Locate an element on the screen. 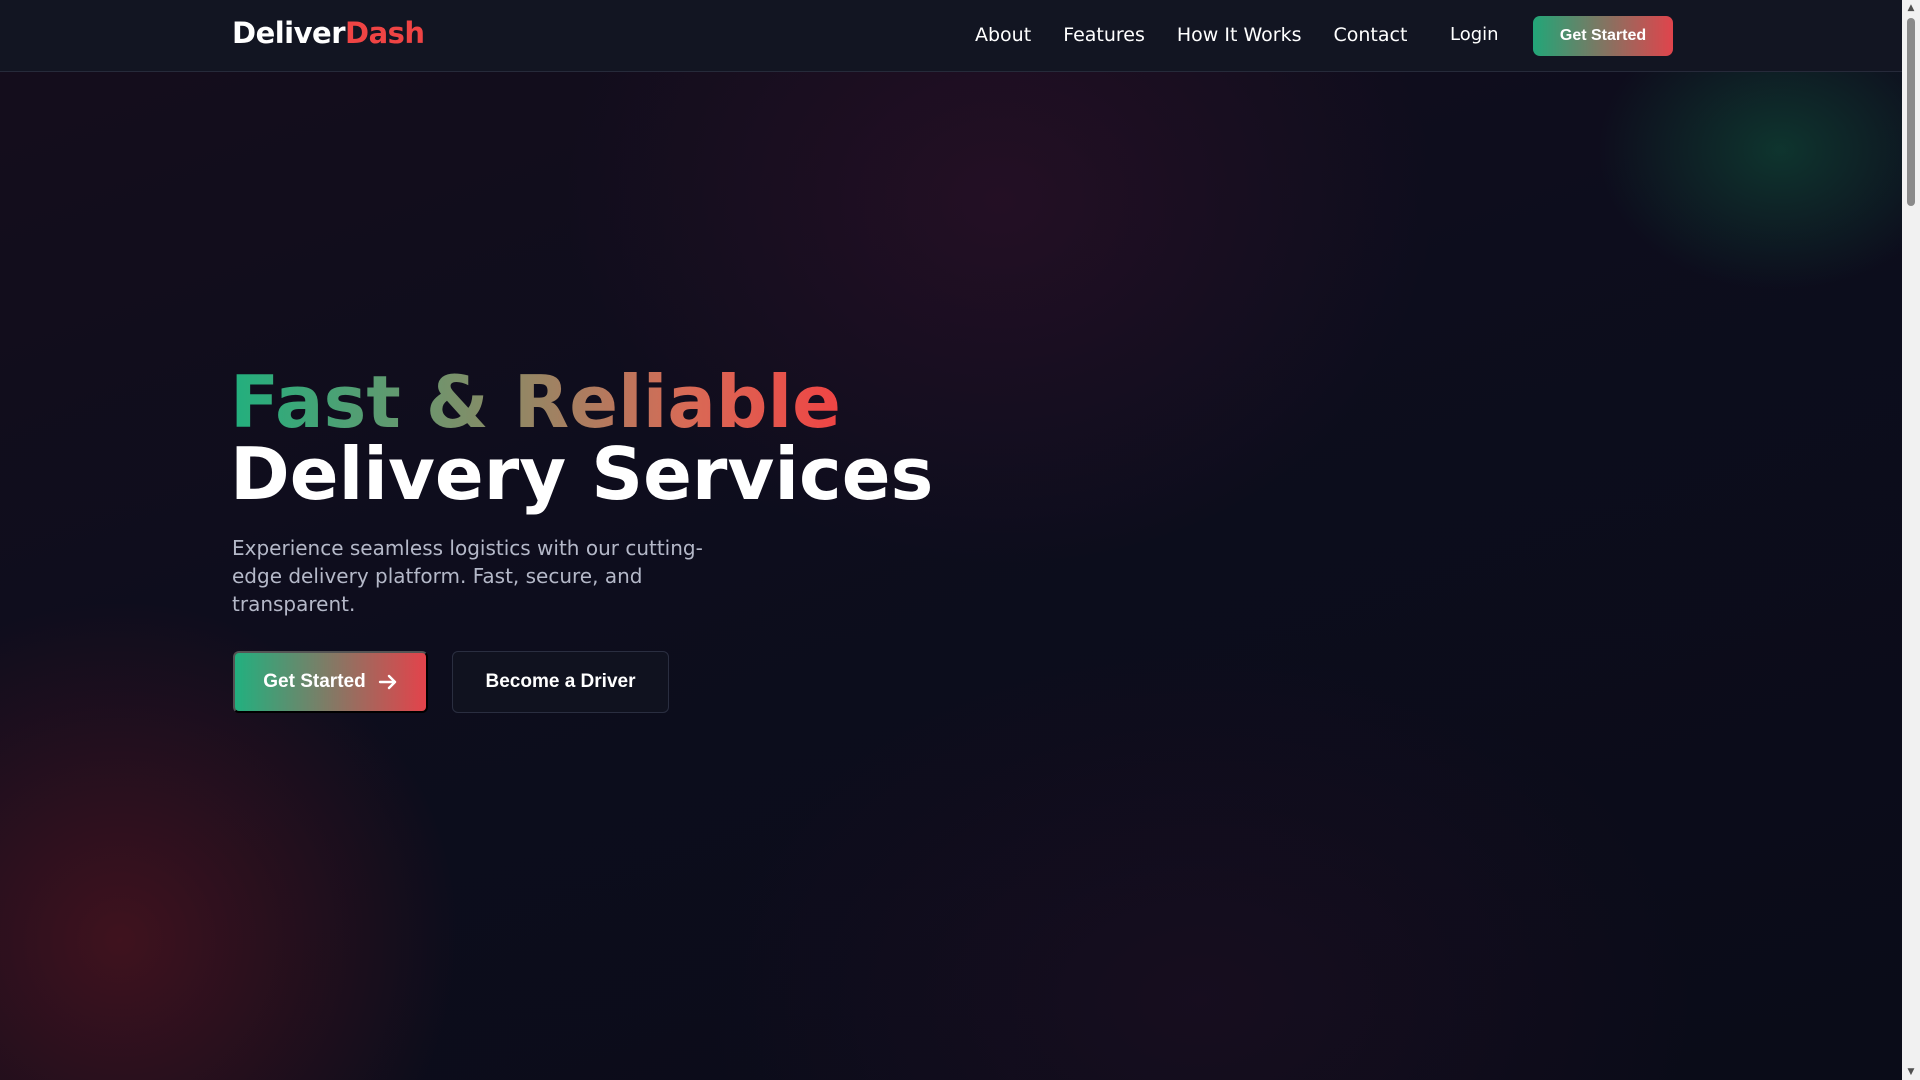 The image size is (1920, 1080). become-driver-button: Become a Driver is located at coordinates (560, 682).